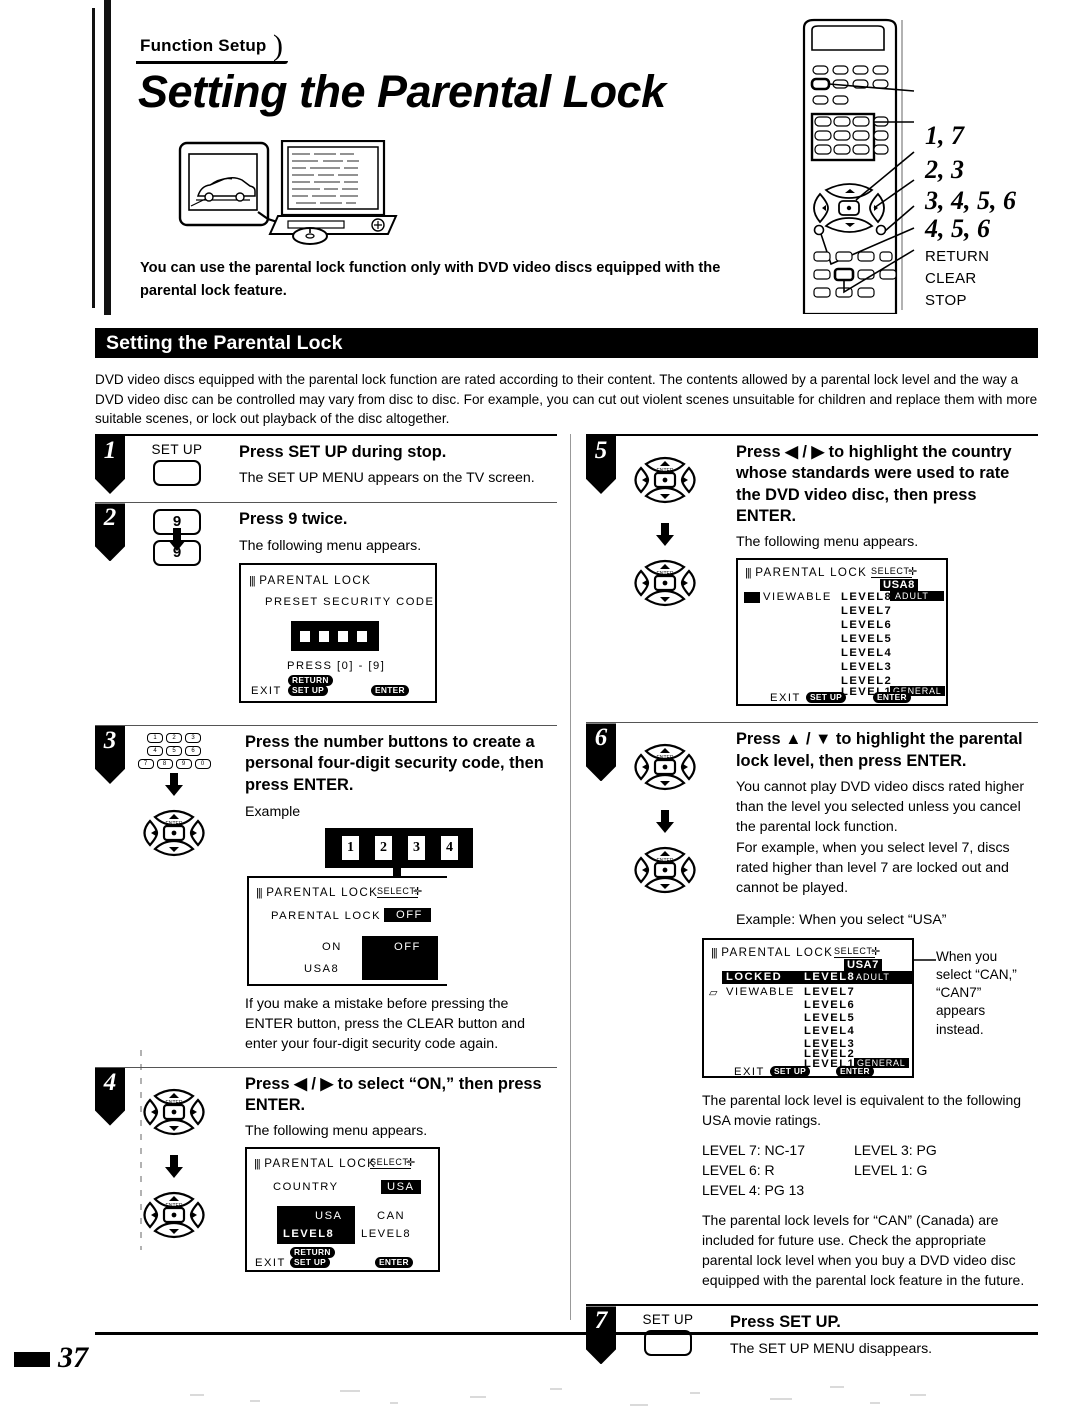 The height and width of the screenshot is (1421, 1080). Describe the element at coordinates (350, 601) in the screenshot. I see `osd2-line1: PRESET SECURITY CODE` at that location.